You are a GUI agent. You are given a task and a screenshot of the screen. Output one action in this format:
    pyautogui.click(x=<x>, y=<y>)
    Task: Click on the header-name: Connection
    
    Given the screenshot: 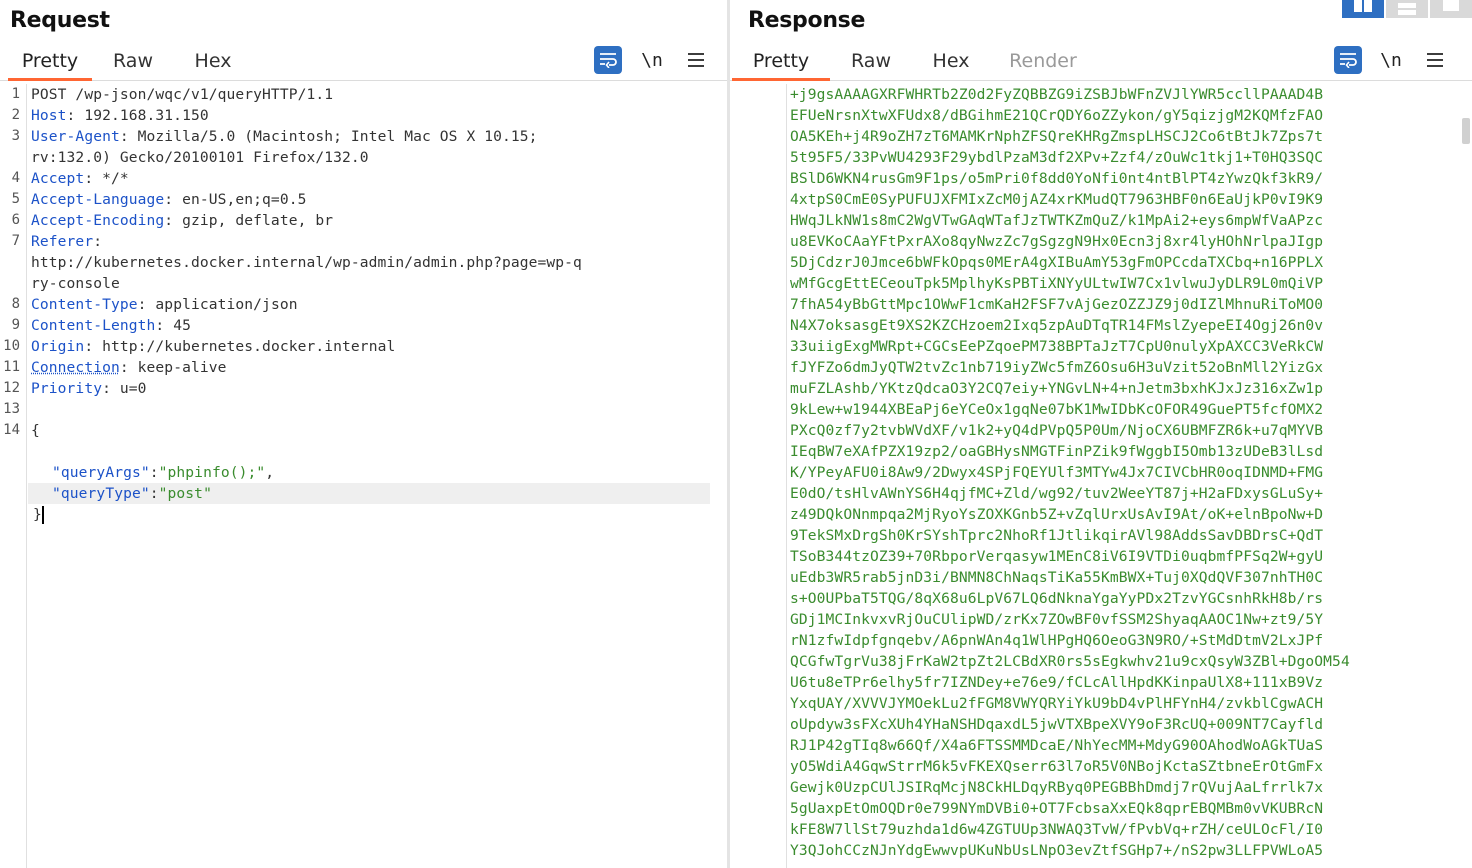 What is the action you would take?
    pyautogui.click(x=75, y=367)
    